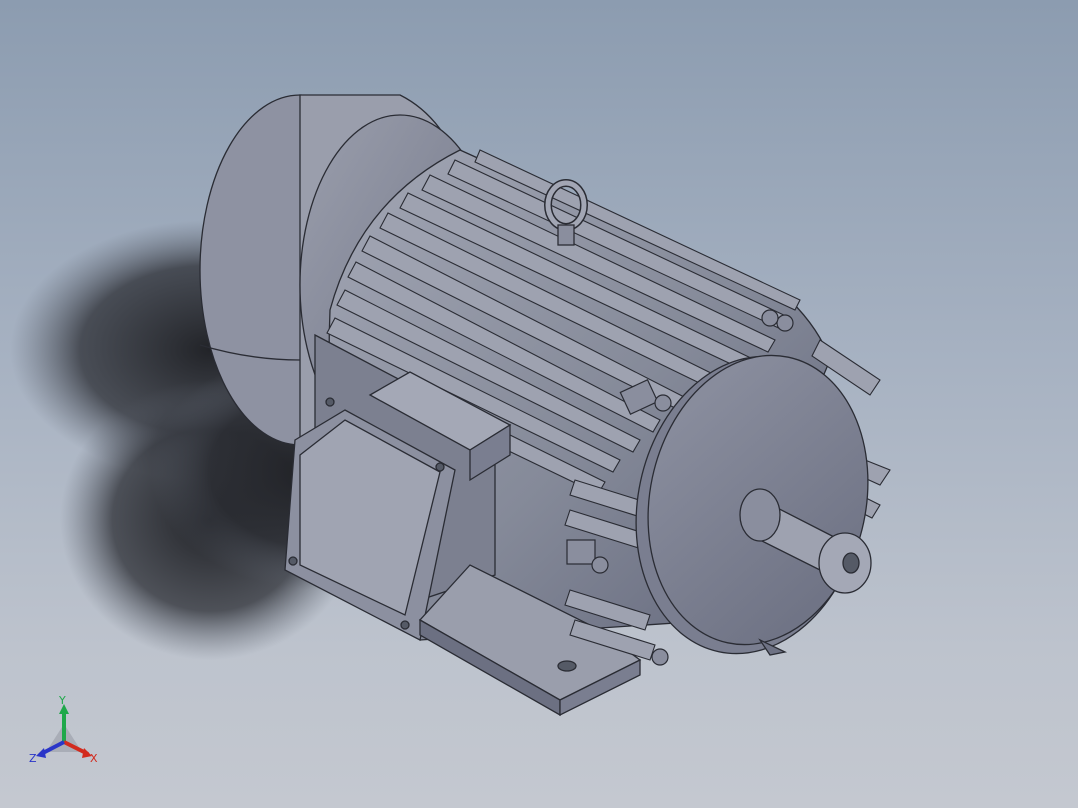 This screenshot has height=808, width=1078. What do you see at coordinates (94, 758) in the screenshot?
I see `x-axis-label: X` at bounding box center [94, 758].